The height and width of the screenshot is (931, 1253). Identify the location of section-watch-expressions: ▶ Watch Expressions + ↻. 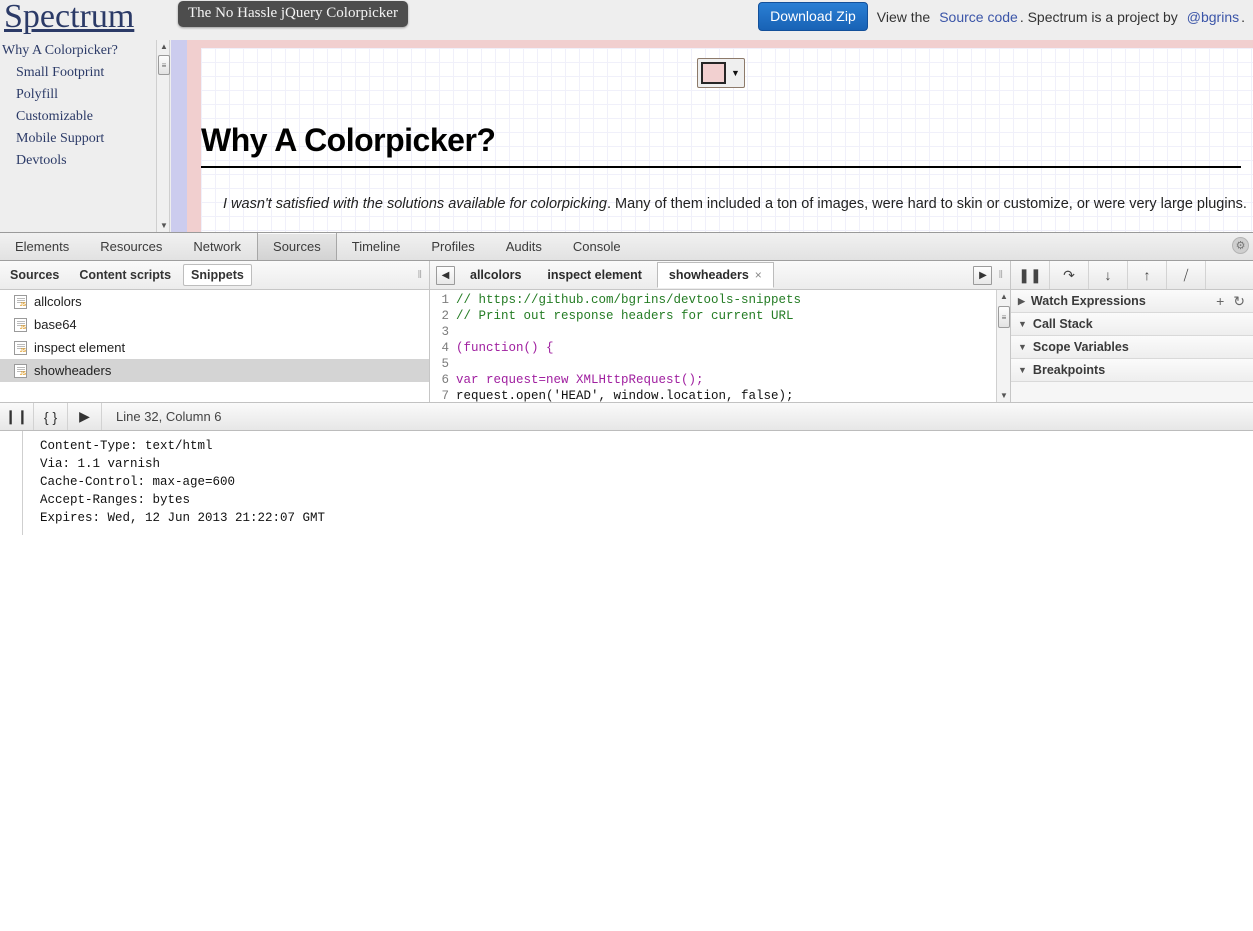
(1132, 301).